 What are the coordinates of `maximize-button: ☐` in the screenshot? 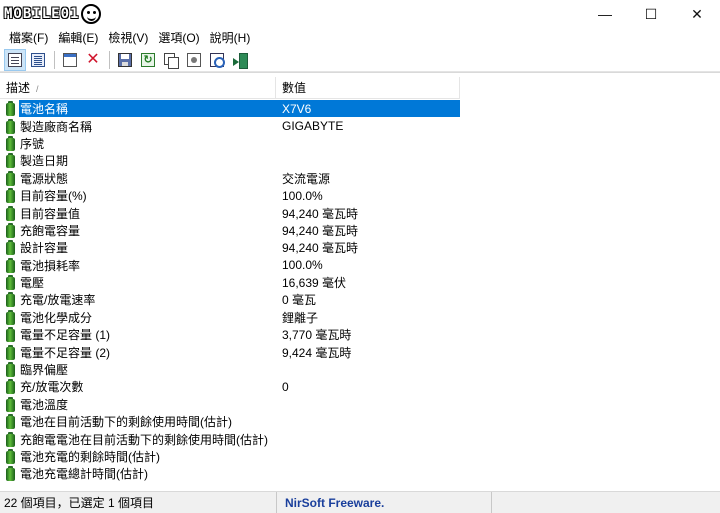 It's located at (651, 14).